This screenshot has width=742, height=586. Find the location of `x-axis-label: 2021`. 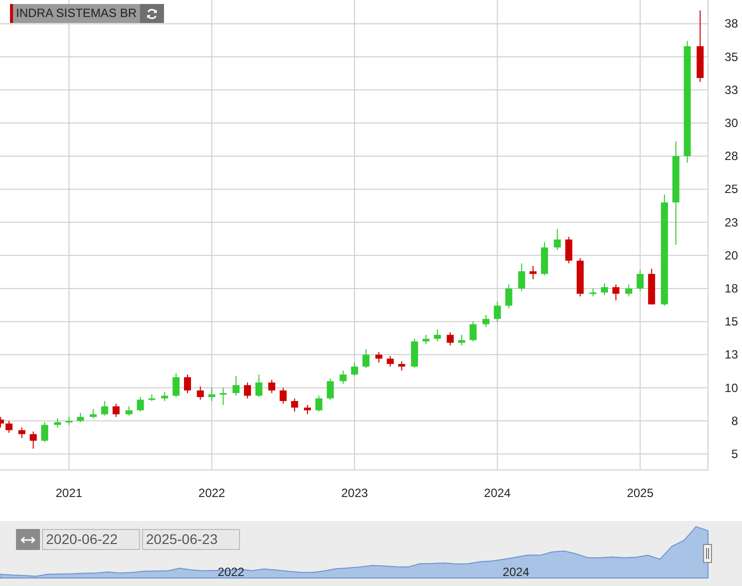

x-axis-label: 2021 is located at coordinates (69, 493).